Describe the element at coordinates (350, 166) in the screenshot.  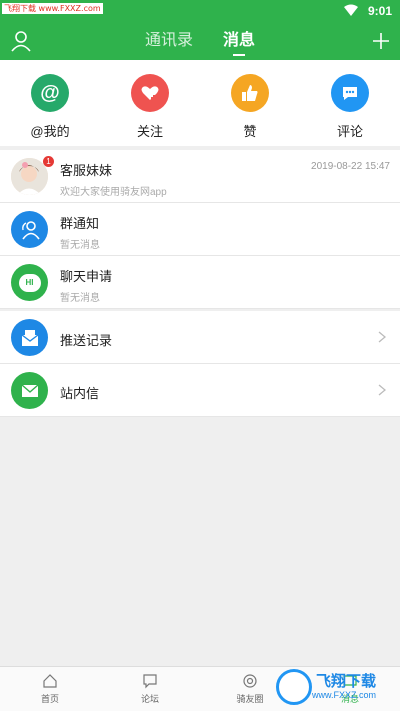
I see `message-time: 2019-08-22 15:47` at that location.